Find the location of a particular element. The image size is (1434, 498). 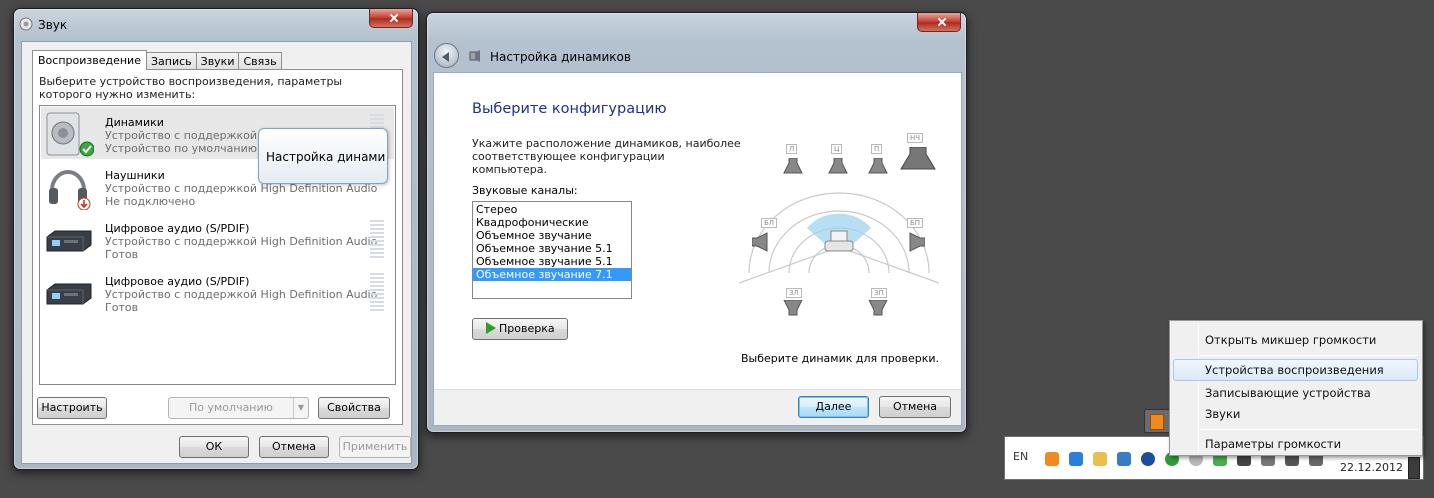

show-desktop-button is located at coordinates (1414, 468).